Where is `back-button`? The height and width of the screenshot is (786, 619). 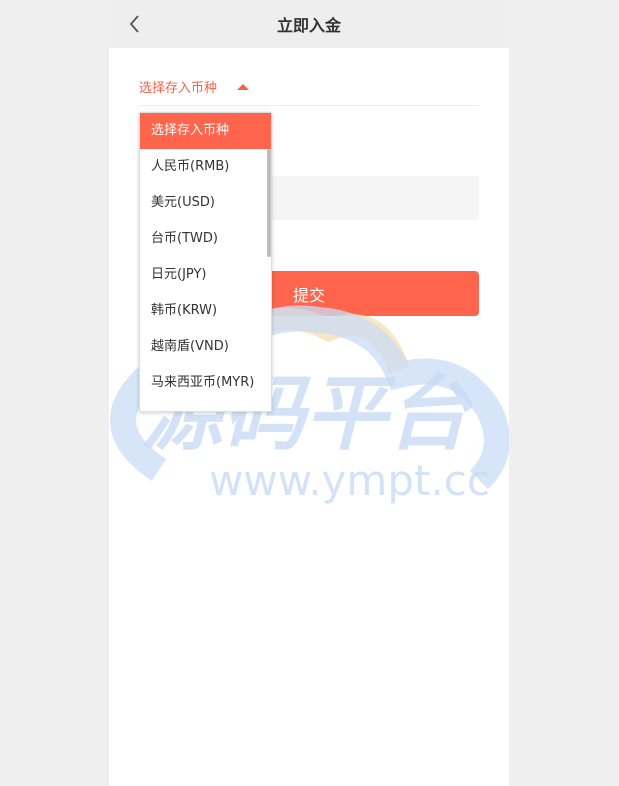 back-button is located at coordinates (135, 24).